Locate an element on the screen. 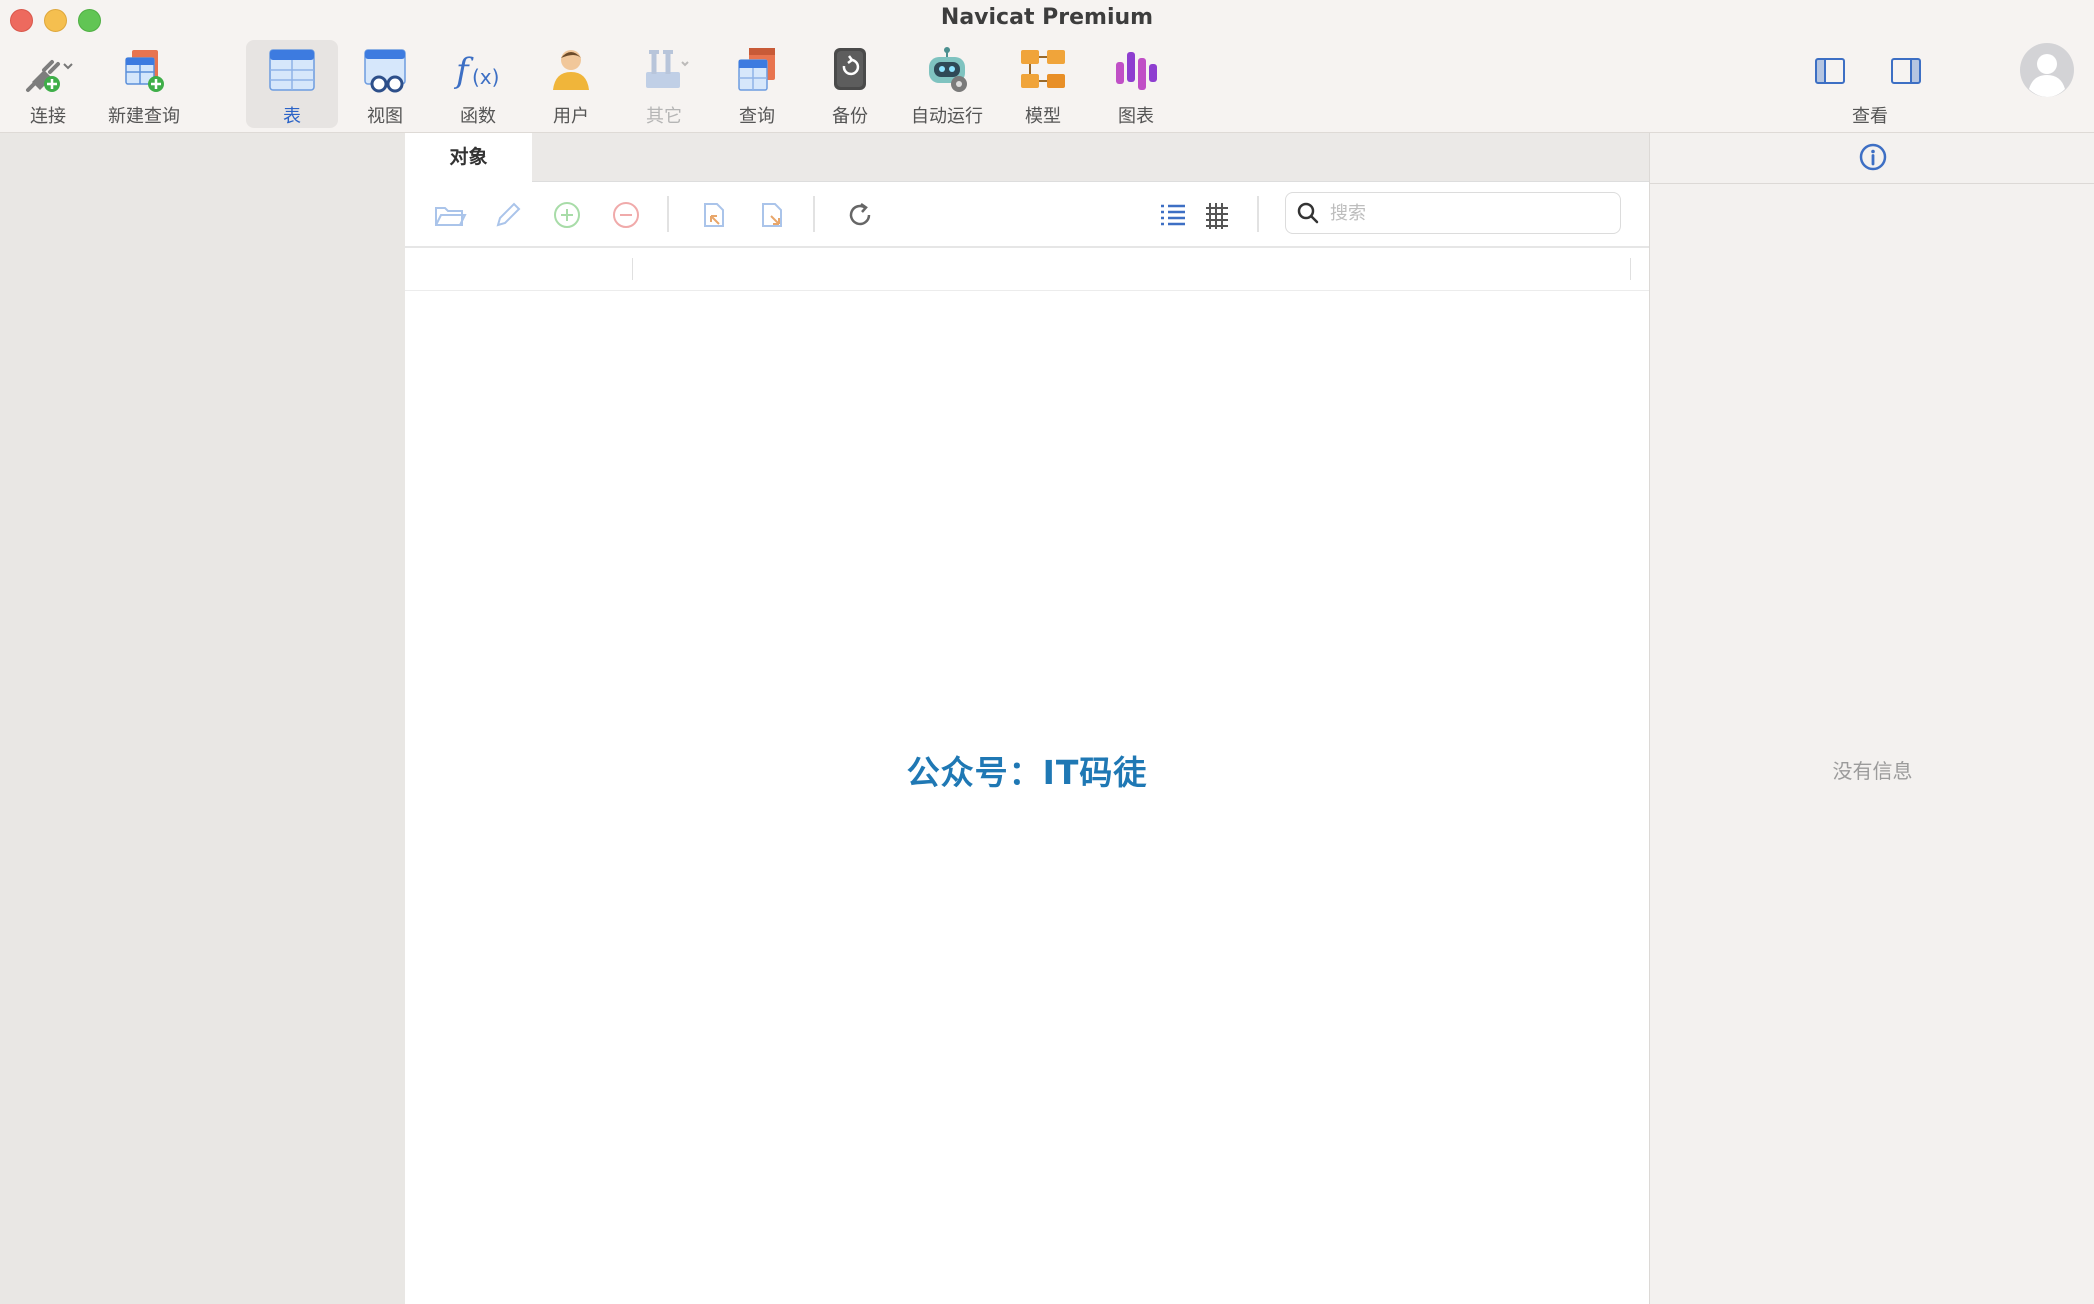 The height and width of the screenshot is (1304, 2094). tab-objects: 对象 is located at coordinates (468, 157).